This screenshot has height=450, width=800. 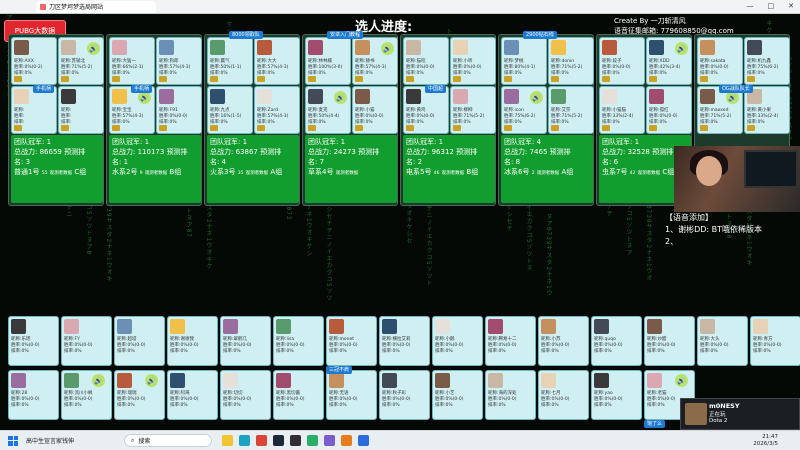 I want to click on player-card: 昵称:猫咬 胜率:0%(0-0) 排率:0%, so click(x=426, y=61).